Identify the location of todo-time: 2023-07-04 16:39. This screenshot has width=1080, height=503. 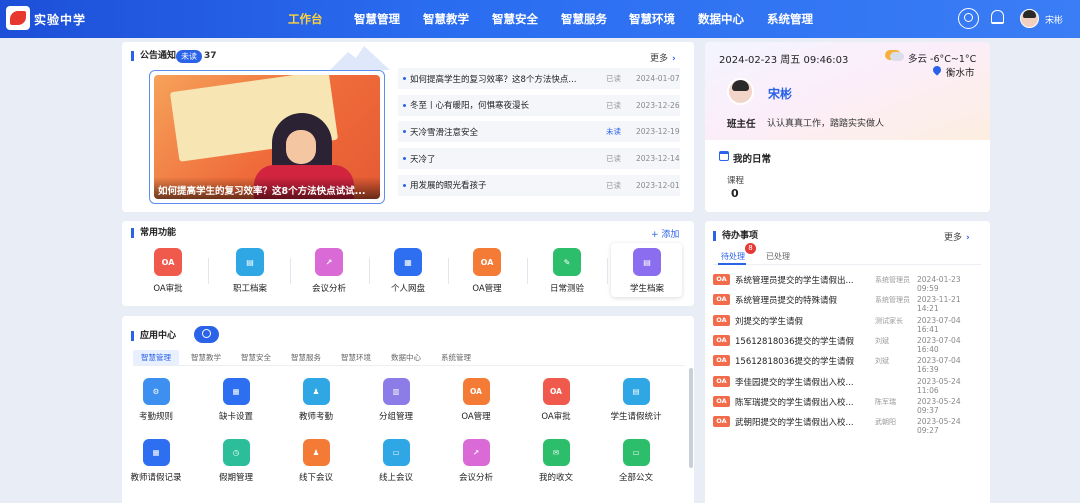
(939, 365).